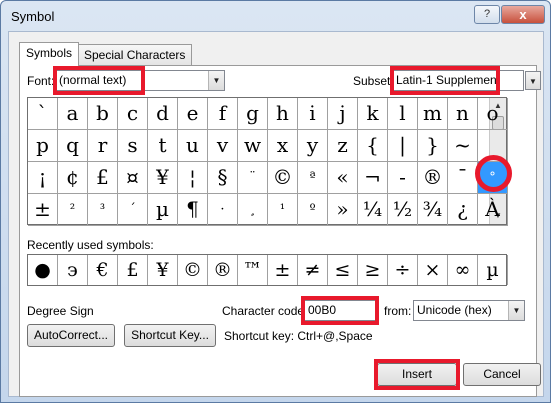 The width and height of the screenshot is (551, 403). What do you see at coordinates (433, 114) in the screenshot?
I see `symbol-cell: m` at bounding box center [433, 114].